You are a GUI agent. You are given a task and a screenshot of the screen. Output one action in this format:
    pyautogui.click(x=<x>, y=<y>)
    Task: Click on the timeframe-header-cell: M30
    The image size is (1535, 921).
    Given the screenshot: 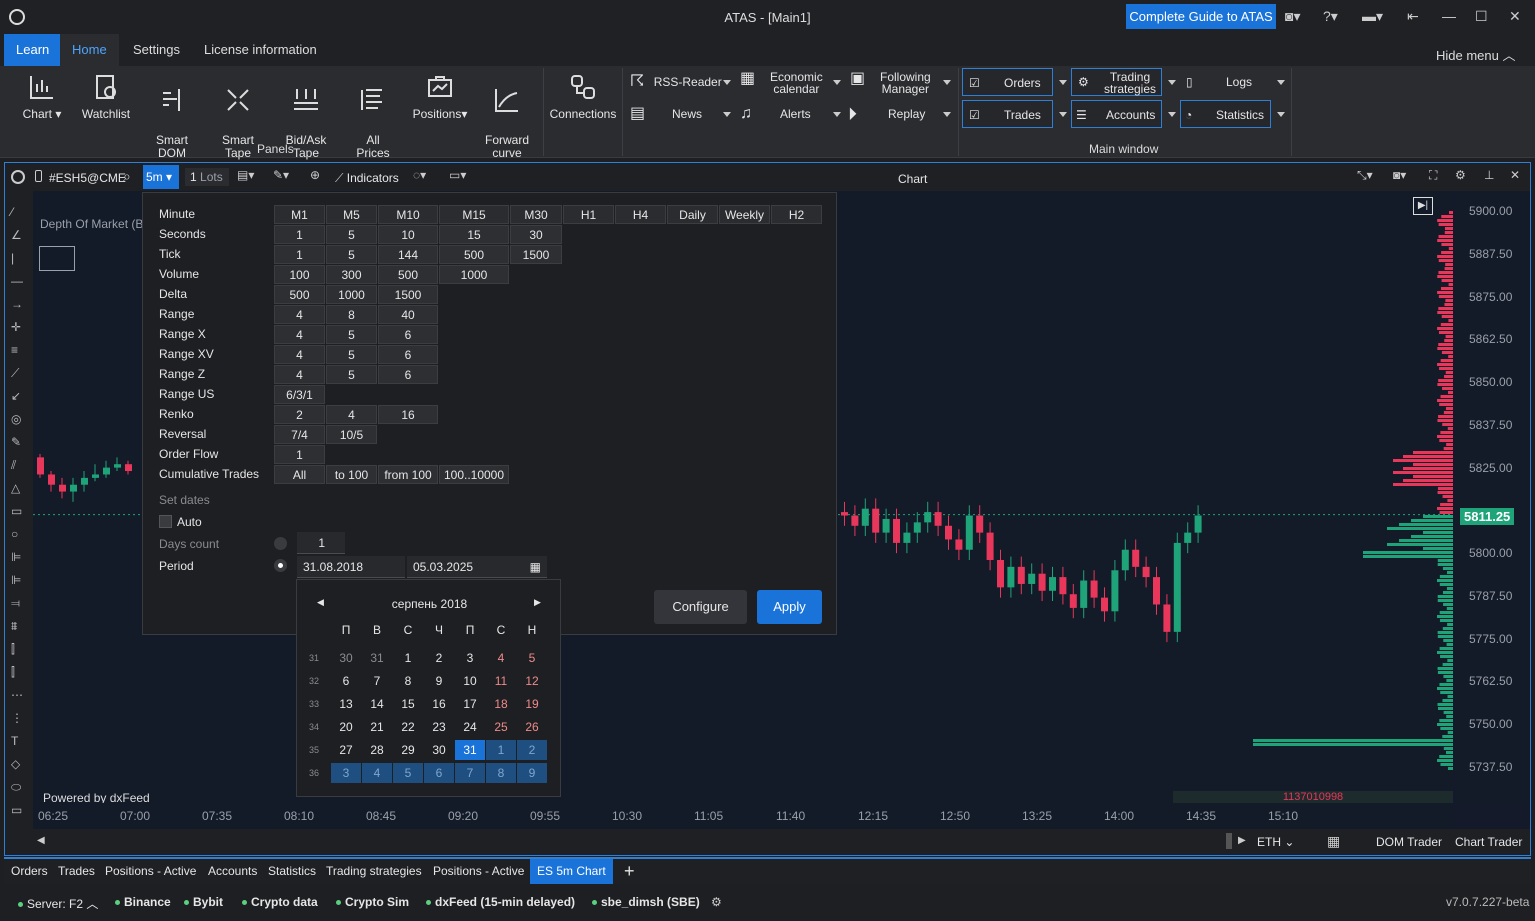 What is the action you would take?
    pyautogui.click(x=536, y=214)
    